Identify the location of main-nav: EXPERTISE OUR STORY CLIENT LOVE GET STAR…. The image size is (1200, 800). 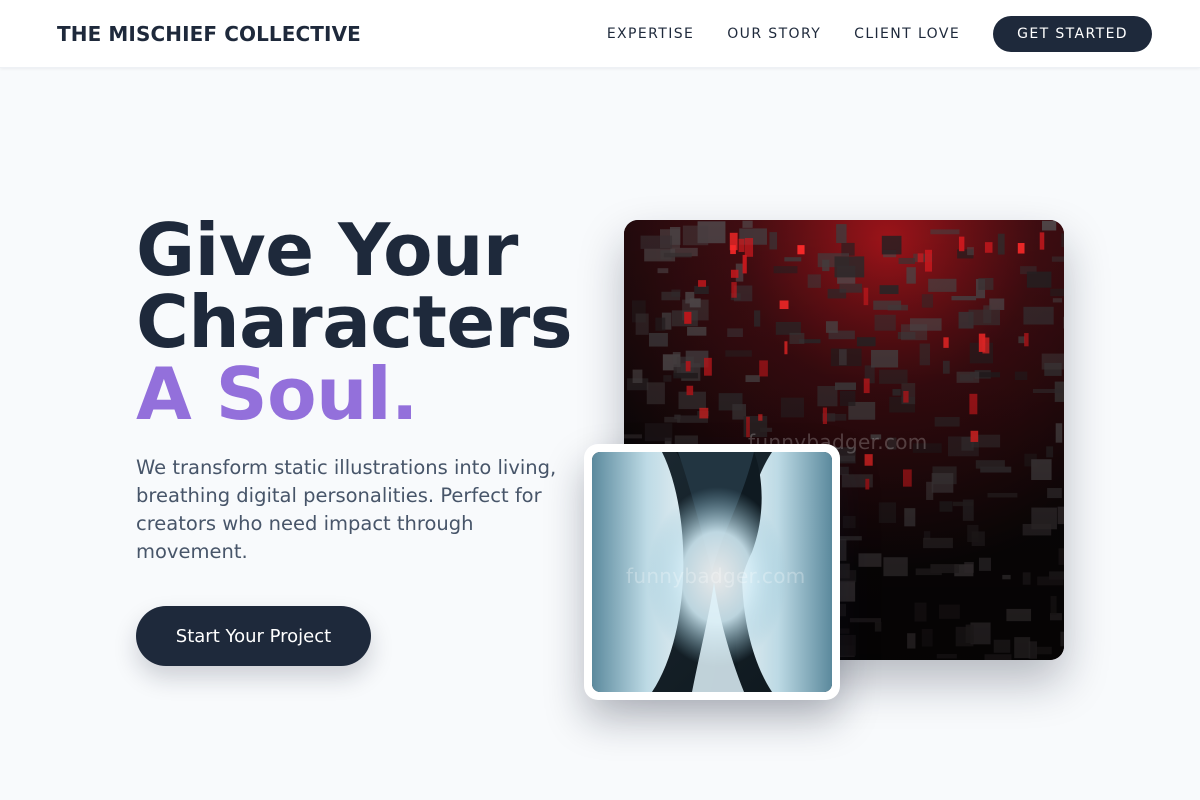
(879, 34).